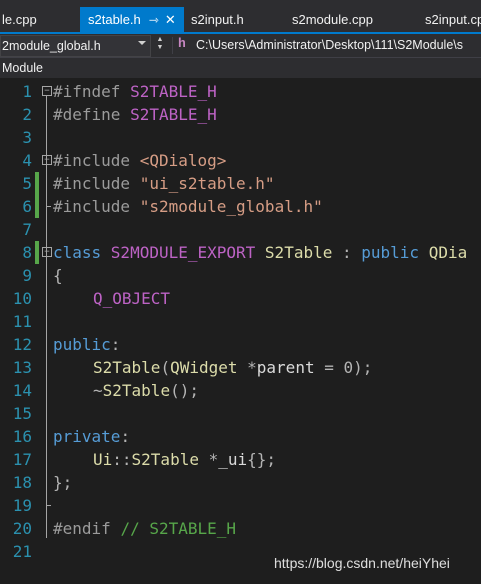  What do you see at coordinates (22, 367) in the screenshot?
I see `line-number: 13` at bounding box center [22, 367].